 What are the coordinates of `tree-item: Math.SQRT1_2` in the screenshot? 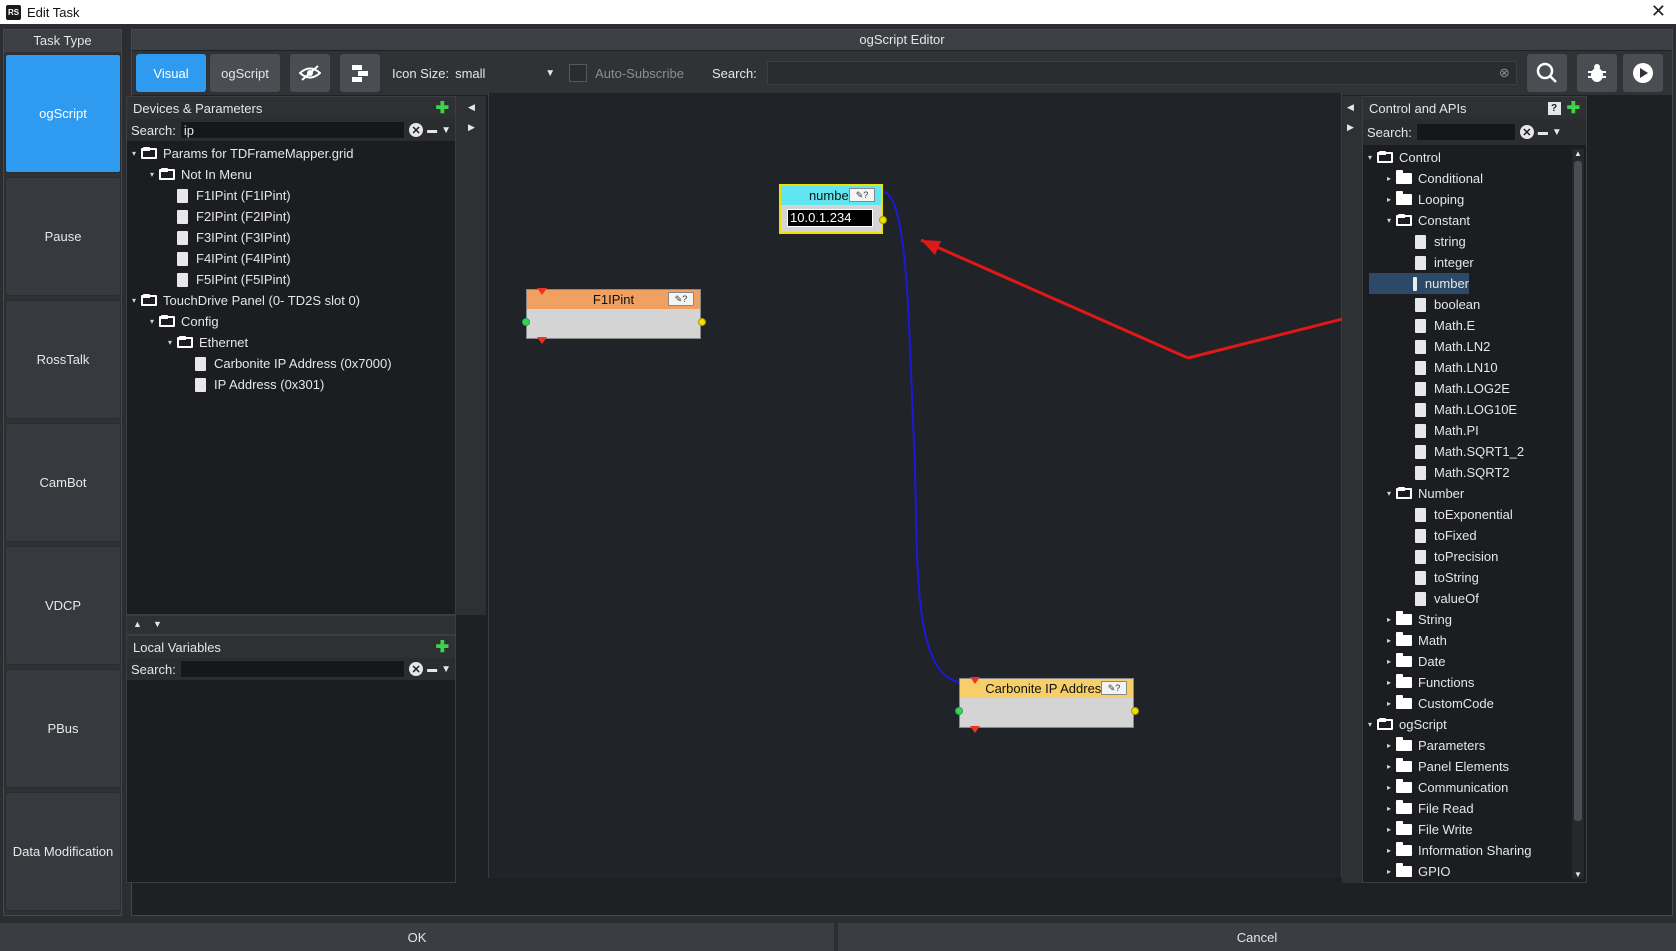 It's located at (1465, 451).